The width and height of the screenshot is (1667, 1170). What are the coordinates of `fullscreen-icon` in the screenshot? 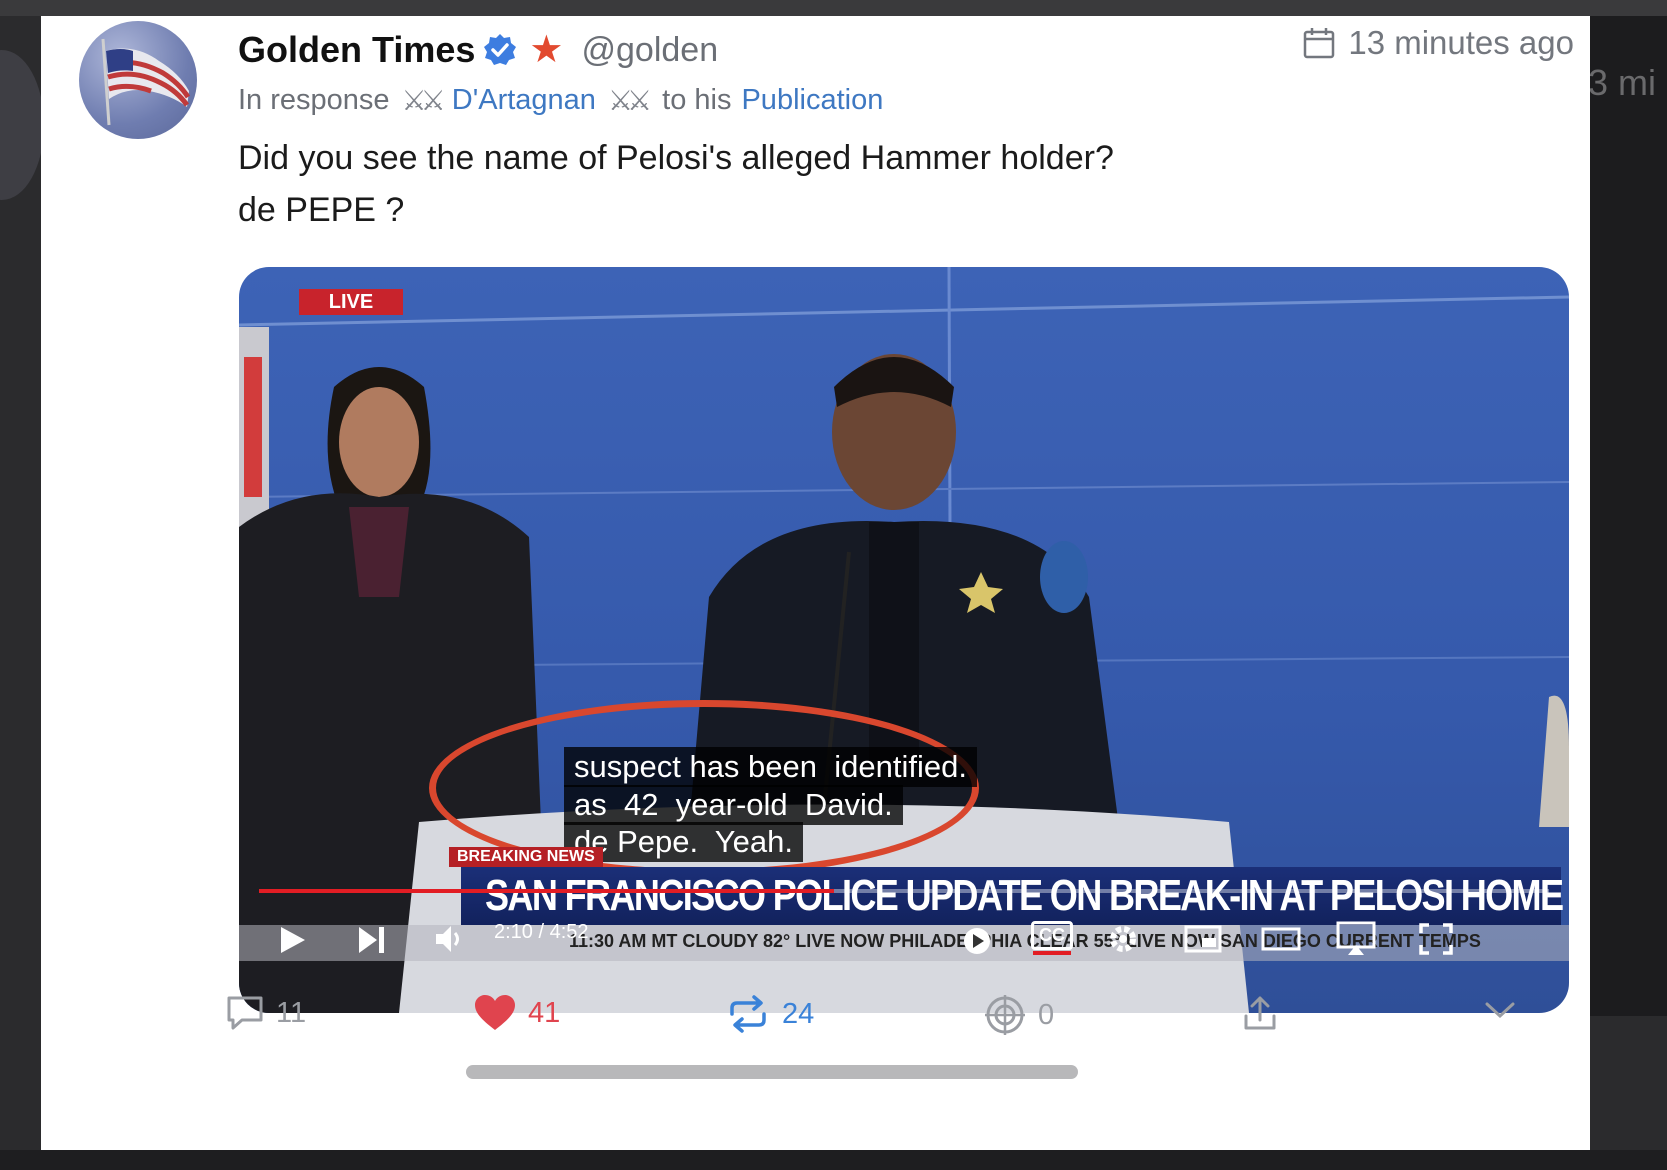 It's located at (1436, 939).